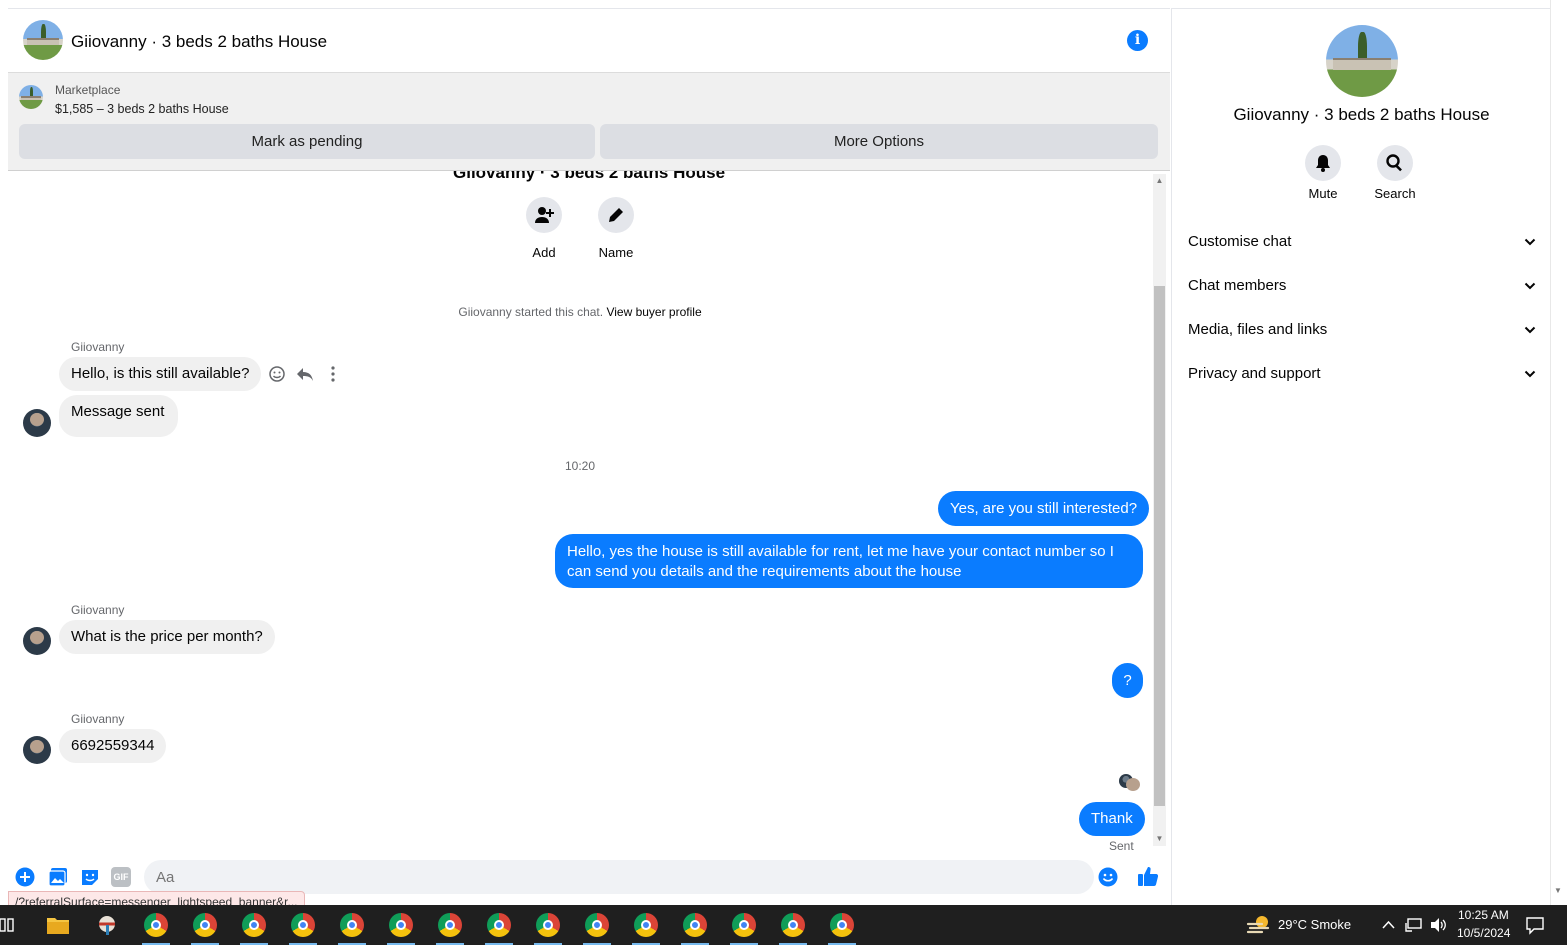 This screenshot has height=945, width=1567. Describe the element at coordinates (107, 925) in the screenshot. I see `app-icon` at that location.